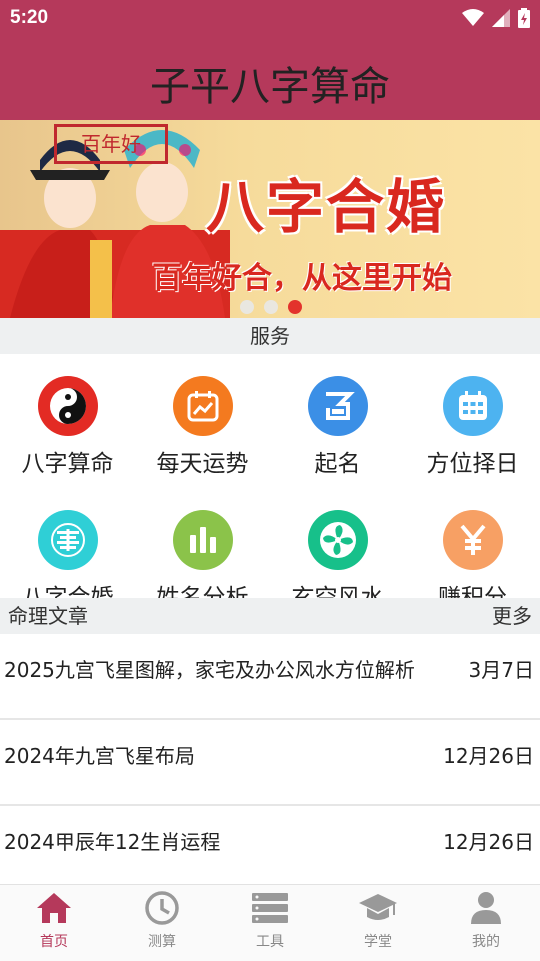  I want to click on article-title: 2025九宫飞星图解，家宅及办公风水方位解析, so click(209, 670).